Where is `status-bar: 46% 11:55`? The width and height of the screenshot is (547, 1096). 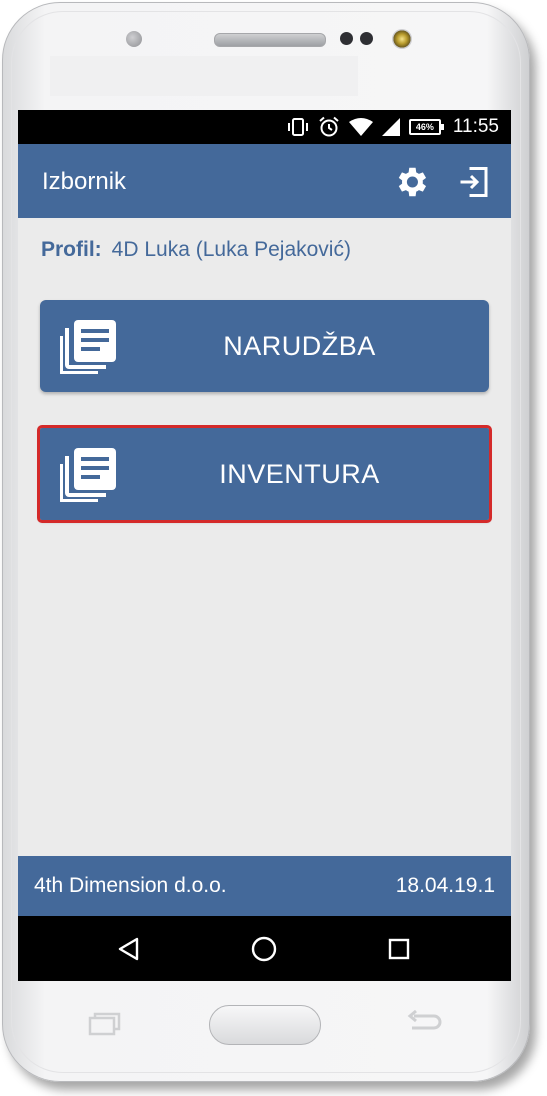
status-bar: 46% 11:55 is located at coordinates (264, 127).